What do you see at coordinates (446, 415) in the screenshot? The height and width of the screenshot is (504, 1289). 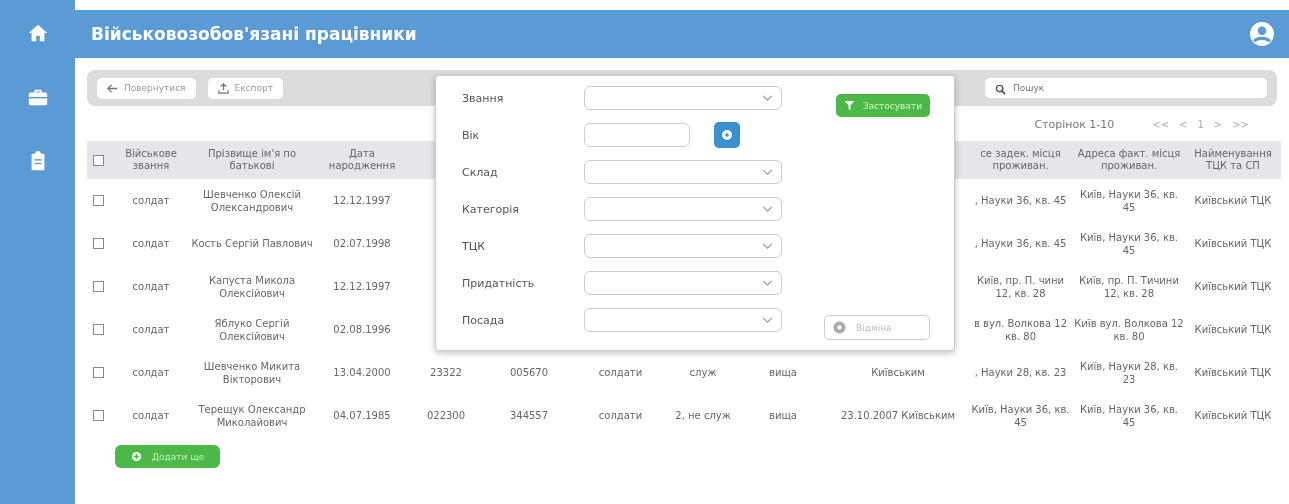 I see `table-cell: 022300` at bounding box center [446, 415].